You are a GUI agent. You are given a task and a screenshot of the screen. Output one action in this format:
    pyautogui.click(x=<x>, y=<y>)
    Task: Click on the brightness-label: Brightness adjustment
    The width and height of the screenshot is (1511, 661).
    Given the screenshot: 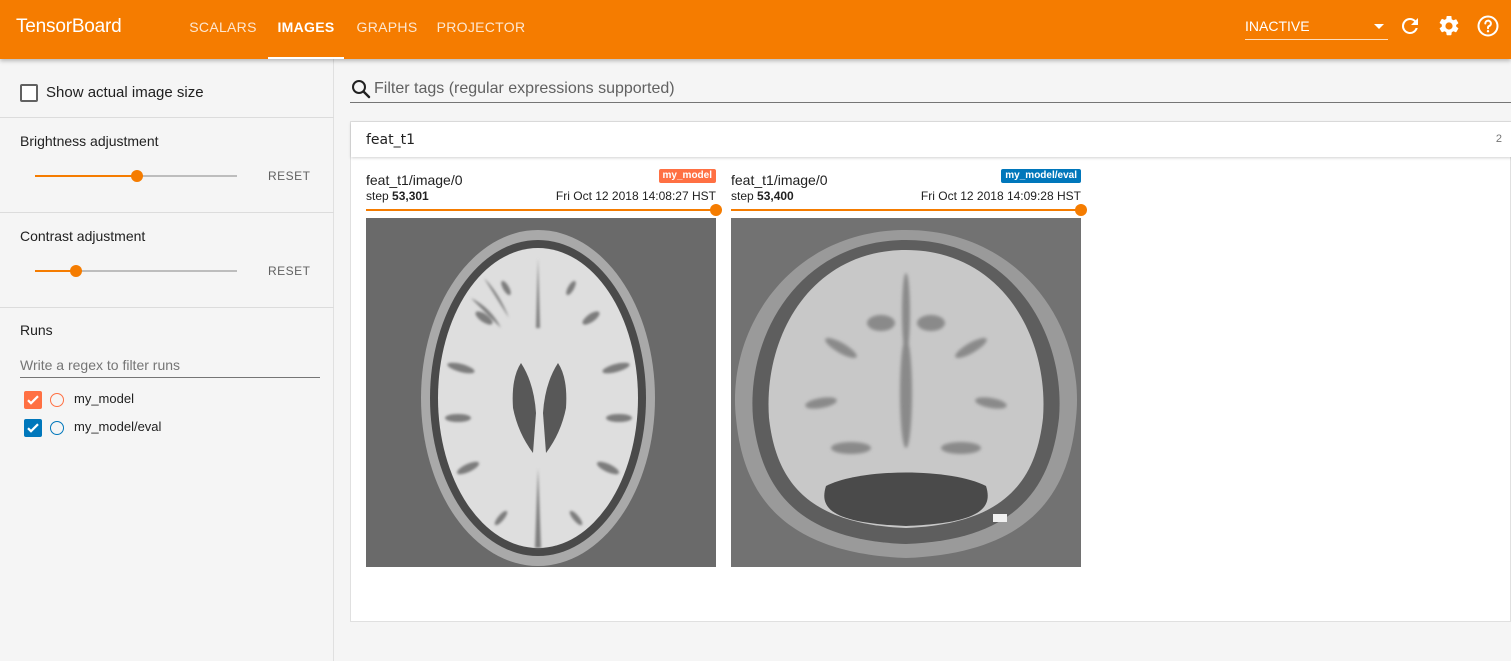 What is the action you would take?
    pyautogui.click(x=89, y=141)
    